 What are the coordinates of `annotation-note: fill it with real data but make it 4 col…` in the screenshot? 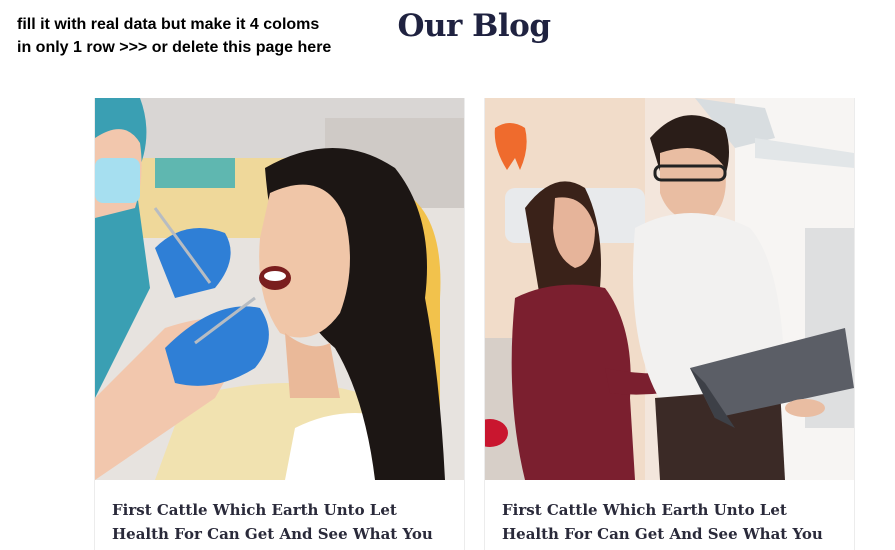 It's located at (174, 36).